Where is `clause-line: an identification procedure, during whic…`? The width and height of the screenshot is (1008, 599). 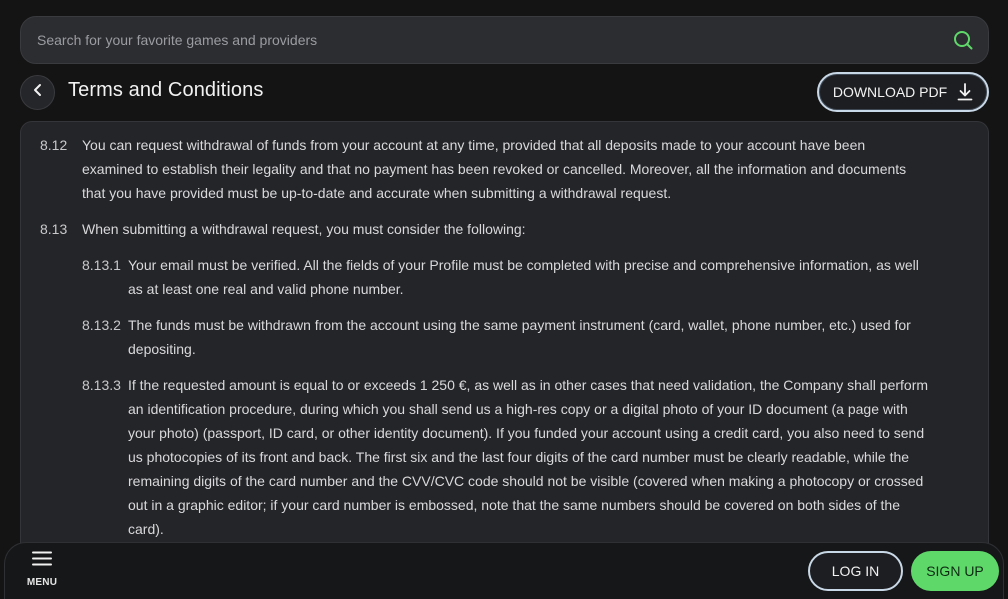 clause-line: an identification procedure, during whic… is located at coordinates (518, 409).